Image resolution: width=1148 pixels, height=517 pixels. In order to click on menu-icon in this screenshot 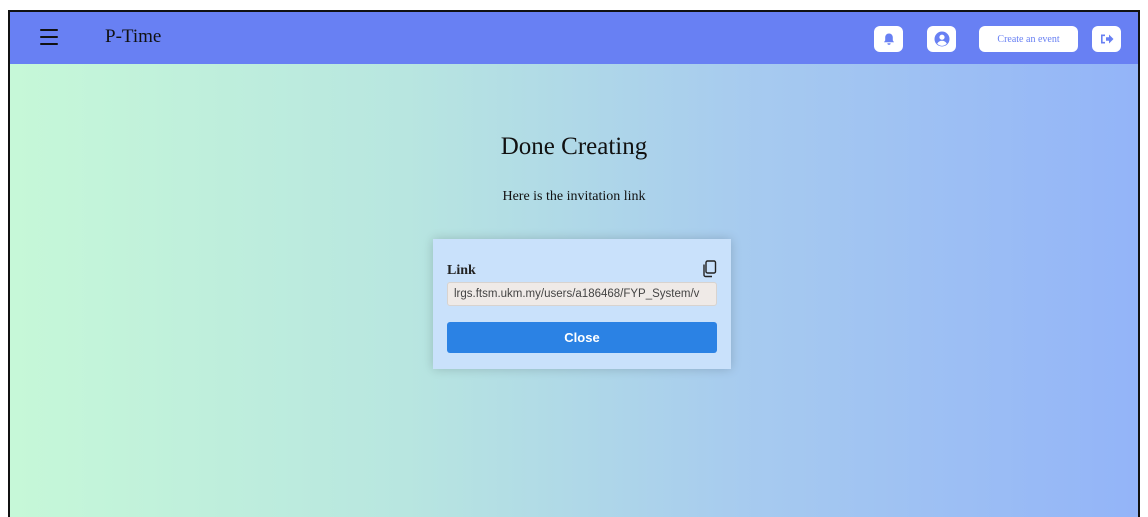, I will do `click(49, 37)`.